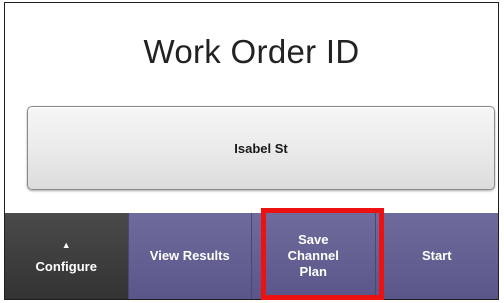 This screenshot has width=504, height=303. Describe the element at coordinates (322, 254) in the screenshot. I see `highlight-box` at that location.